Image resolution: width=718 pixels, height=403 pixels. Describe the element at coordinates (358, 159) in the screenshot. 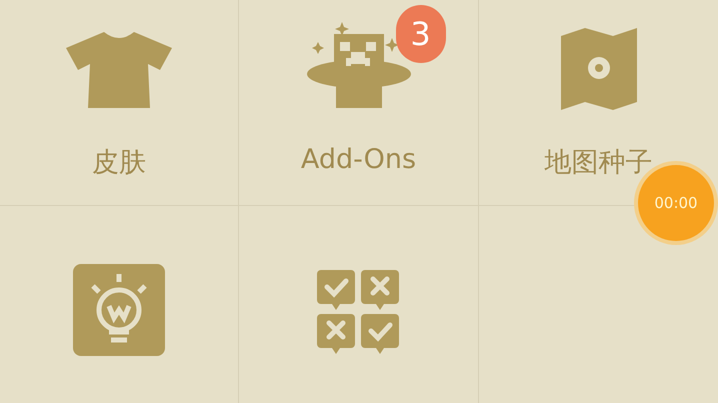

I see `grid-item-label: Add-Ons` at that location.